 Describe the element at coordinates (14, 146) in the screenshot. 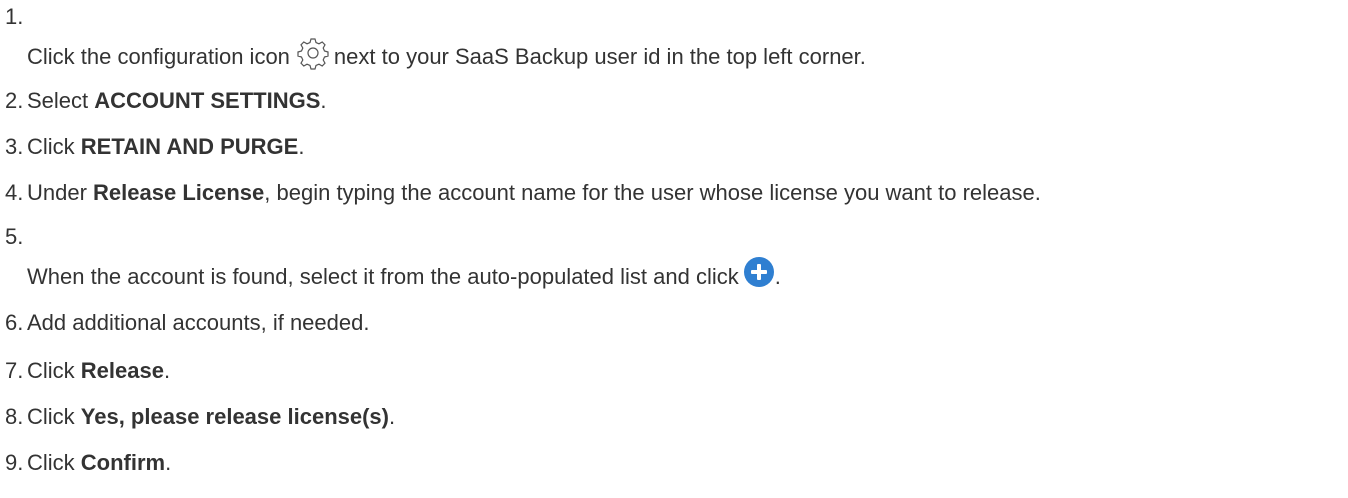

I see `step-number: 3.` at that location.